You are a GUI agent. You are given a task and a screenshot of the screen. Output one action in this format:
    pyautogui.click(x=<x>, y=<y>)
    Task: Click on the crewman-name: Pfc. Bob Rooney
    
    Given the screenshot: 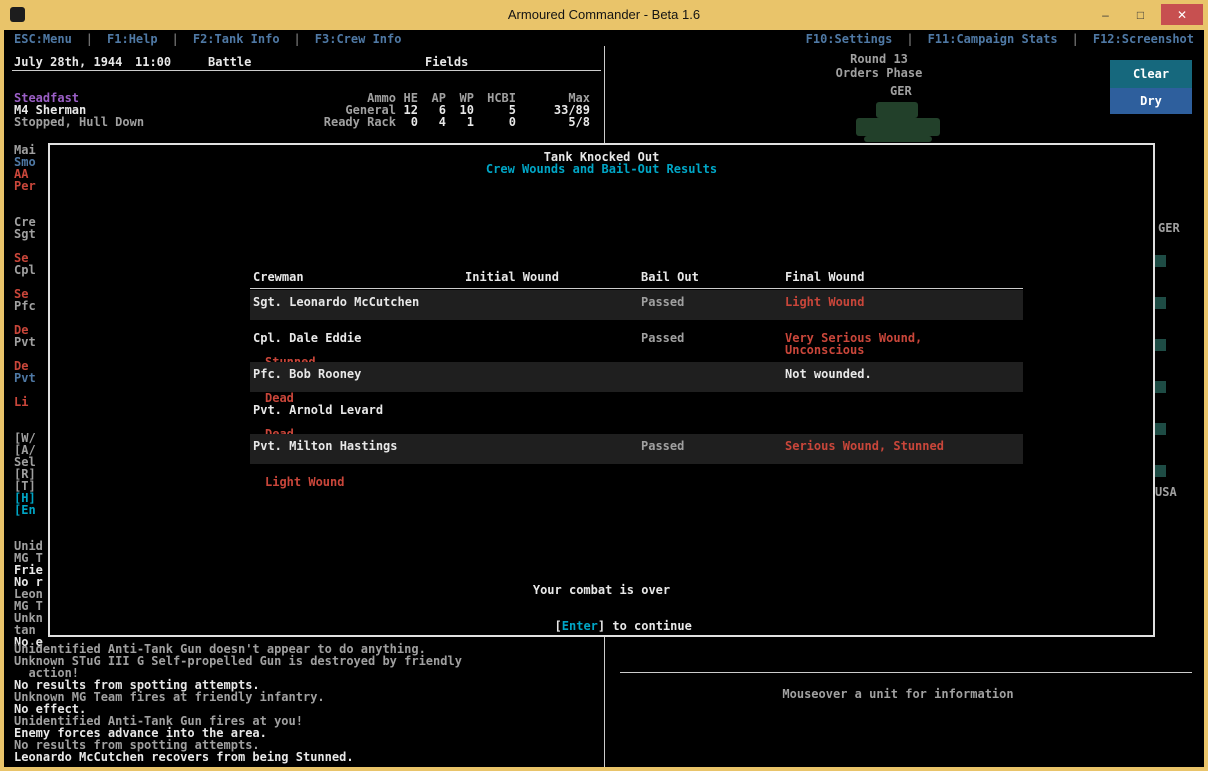 What is the action you would take?
    pyautogui.click(x=307, y=374)
    